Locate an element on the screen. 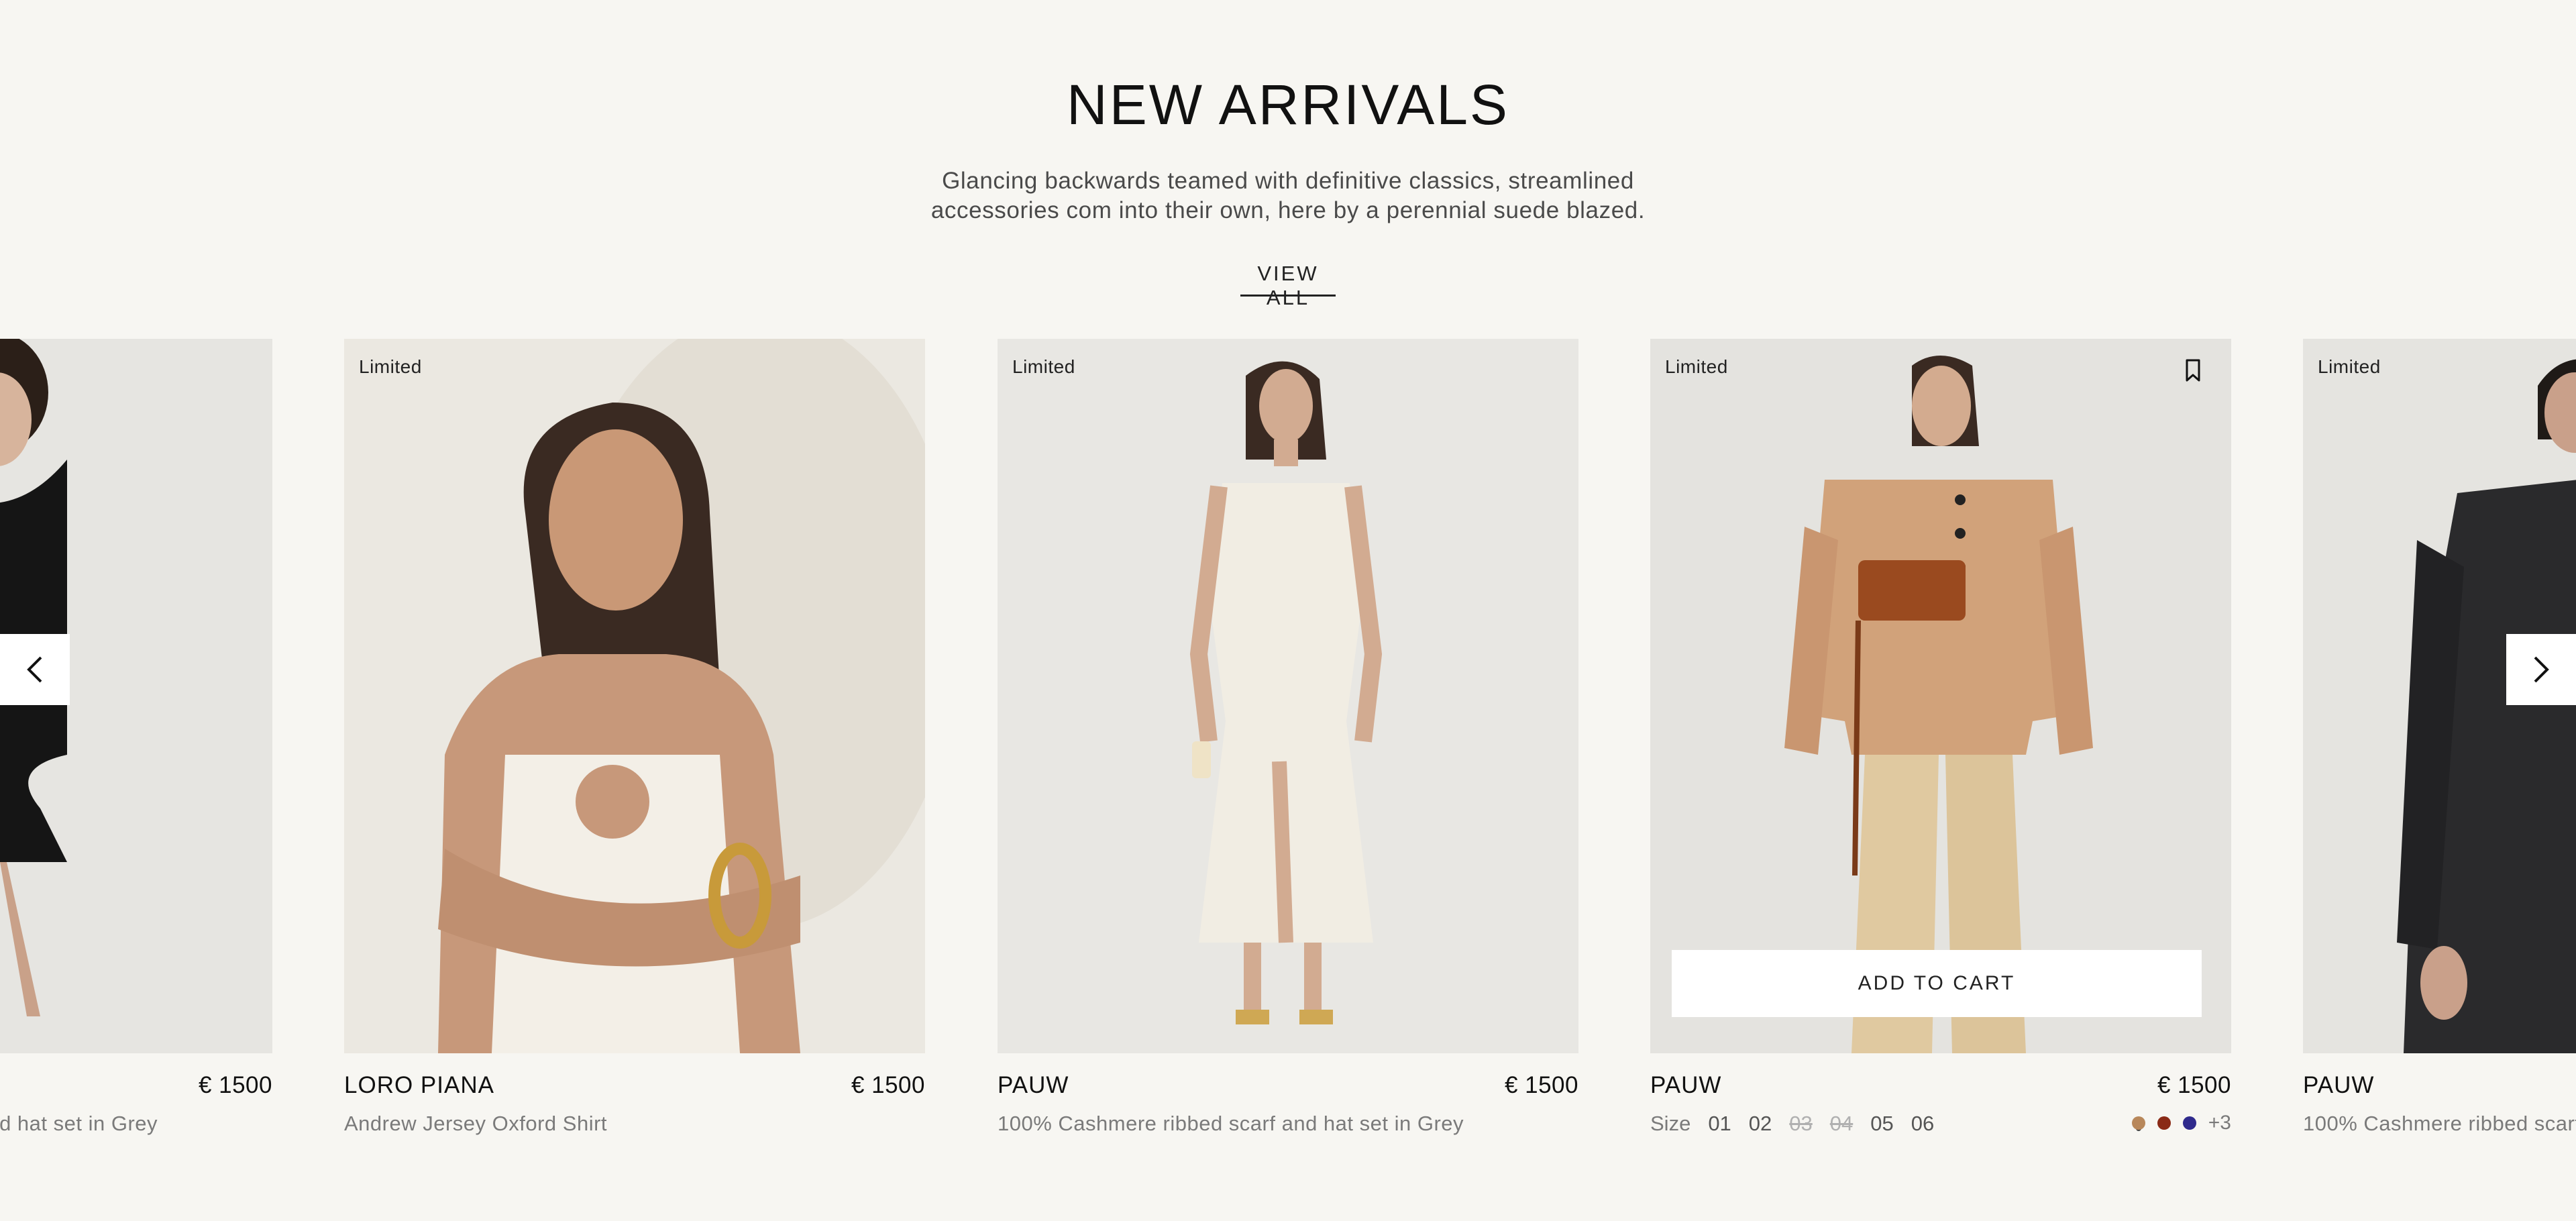  product-subtitle: Andrew Jersey Oxford Shirt is located at coordinates (475, 1124).